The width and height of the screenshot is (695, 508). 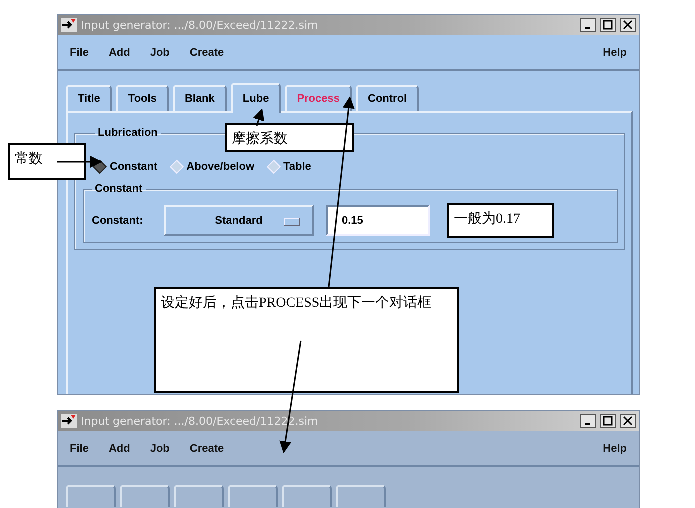 What do you see at coordinates (200, 25) in the screenshot?
I see `window-title: Input generator: .../8.00/Exceed/11222.sim` at bounding box center [200, 25].